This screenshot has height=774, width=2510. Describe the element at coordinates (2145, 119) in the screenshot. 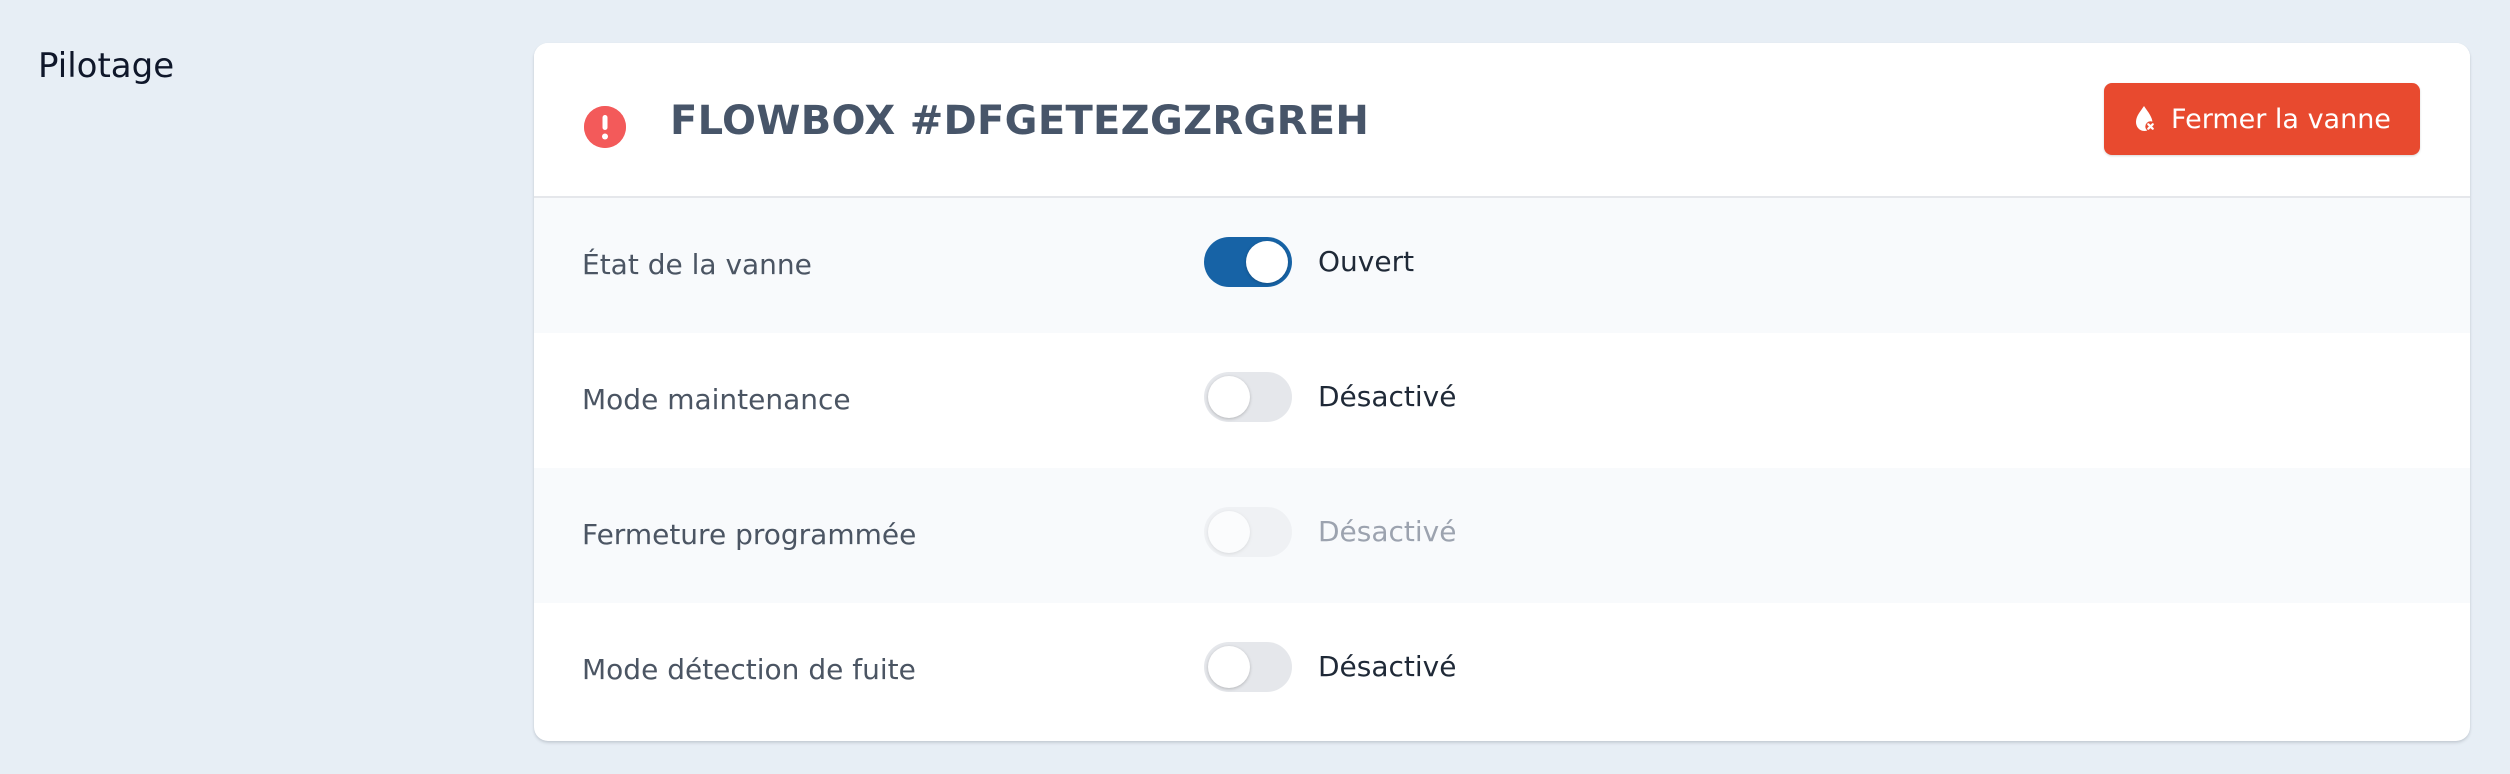

I see `droplet-off-icon` at that location.